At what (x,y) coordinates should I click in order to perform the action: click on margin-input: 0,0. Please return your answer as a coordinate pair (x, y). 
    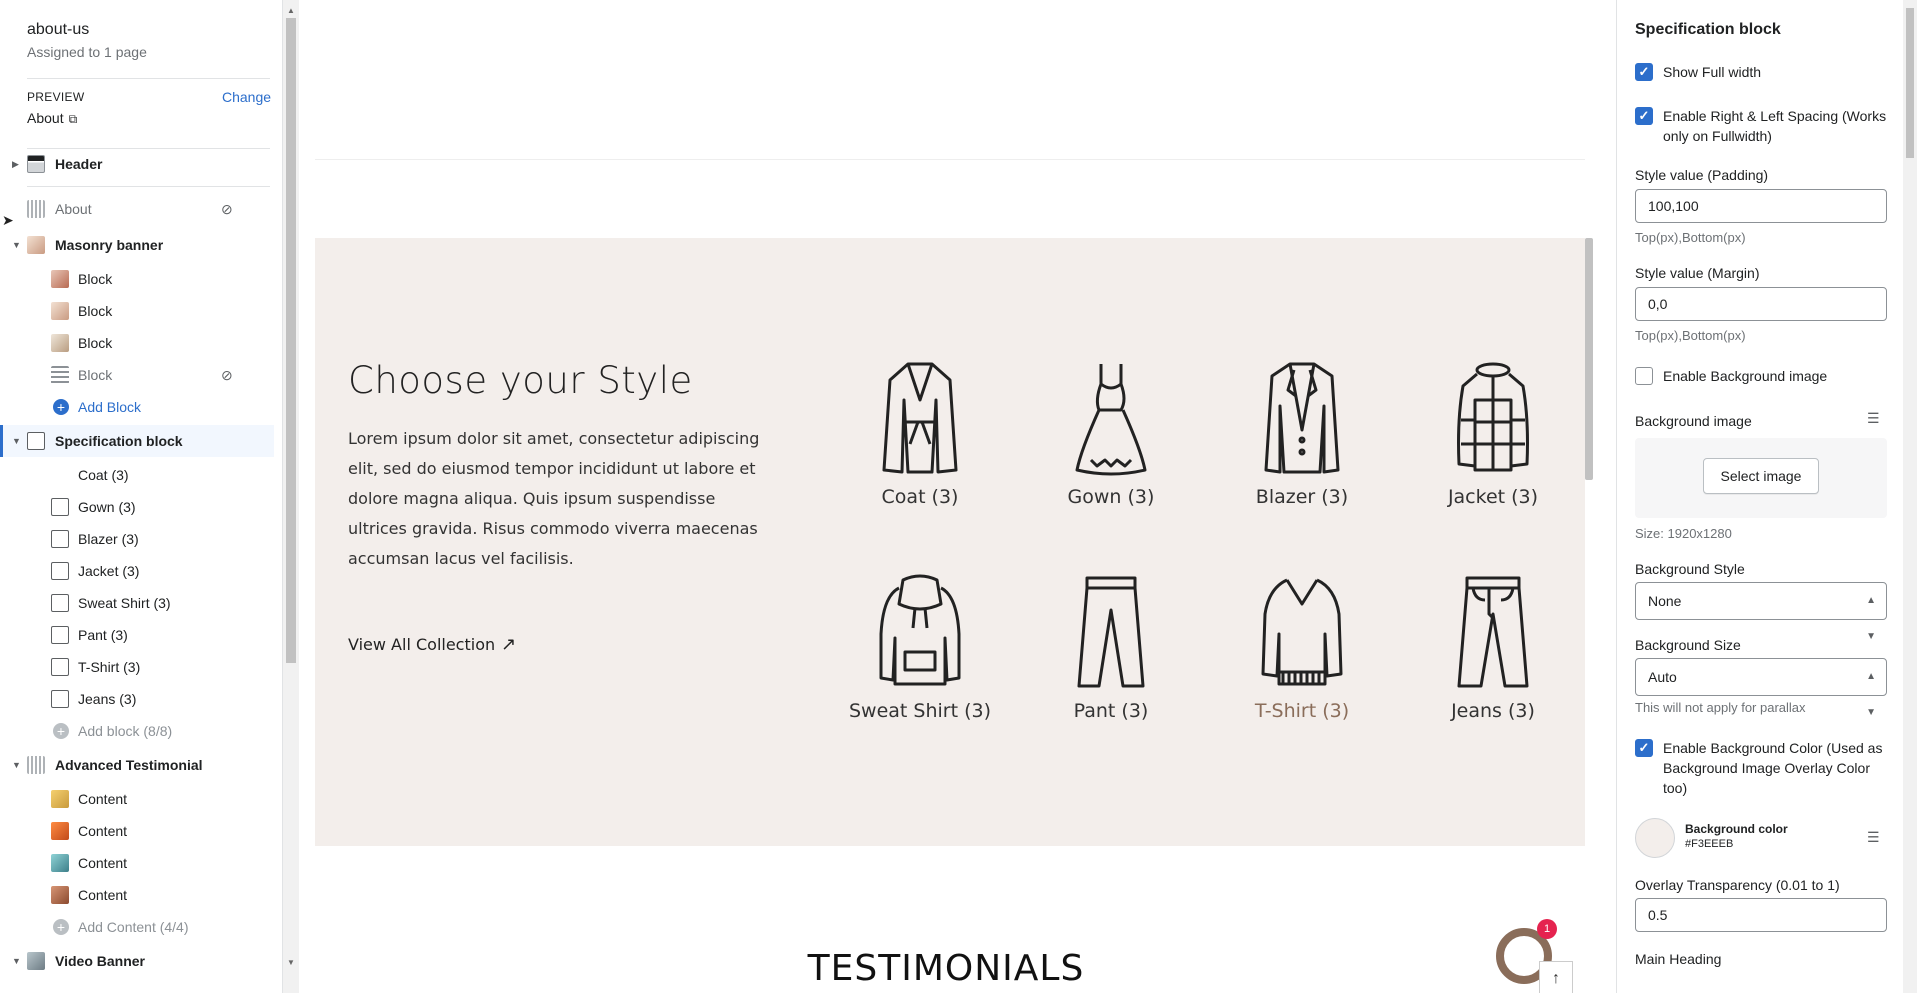
    Looking at the image, I should click on (1761, 304).